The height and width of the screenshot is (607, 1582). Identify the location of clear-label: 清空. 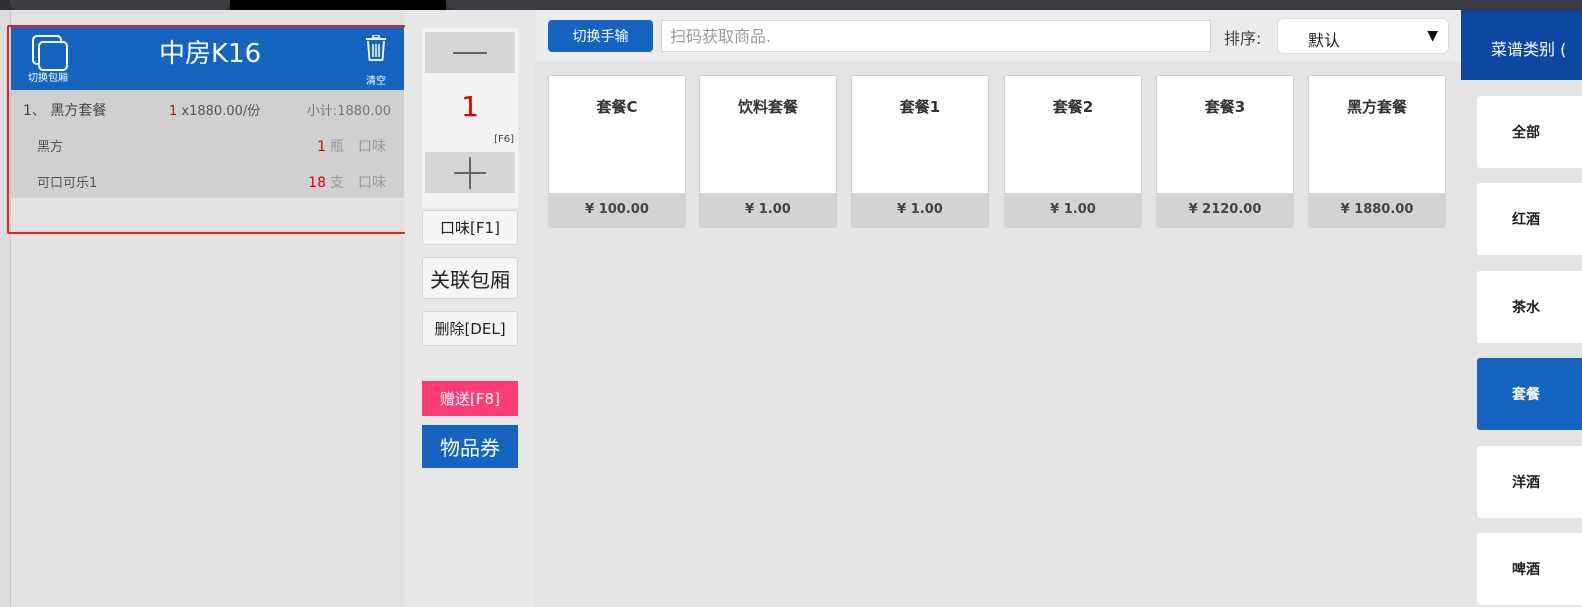
(376, 81).